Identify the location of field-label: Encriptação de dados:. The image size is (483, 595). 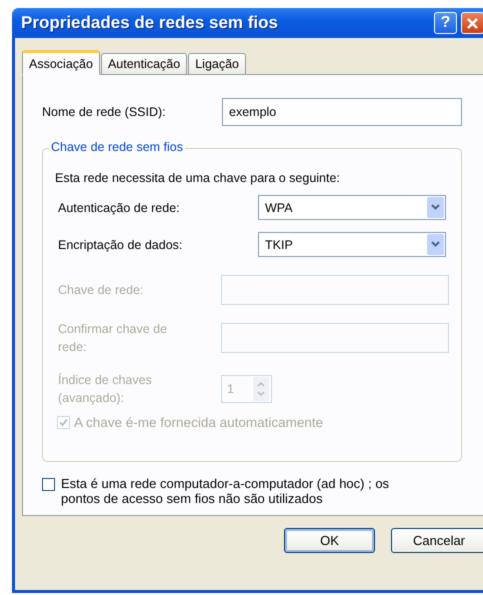
(121, 245).